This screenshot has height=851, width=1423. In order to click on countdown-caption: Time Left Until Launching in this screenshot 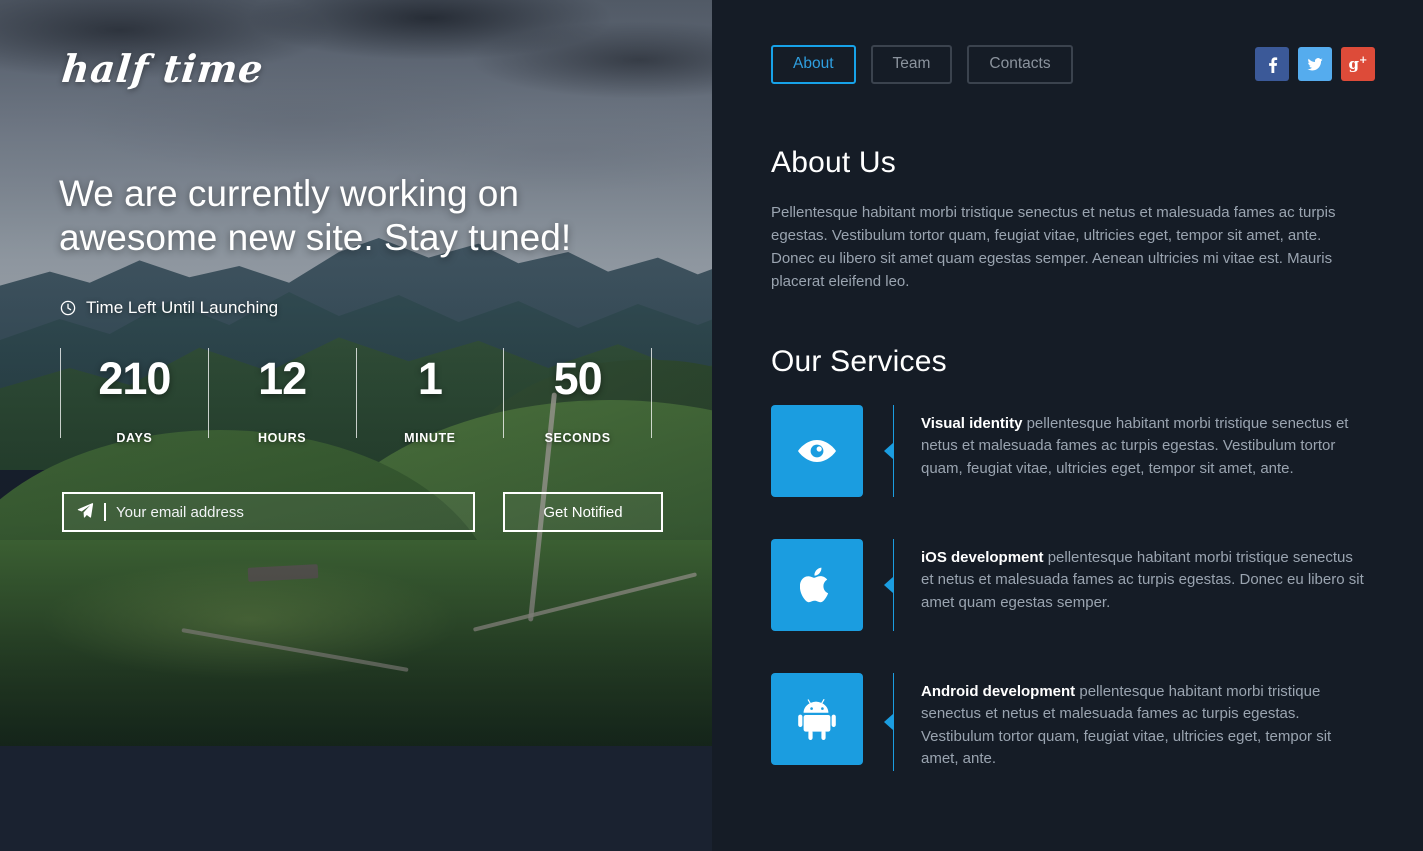, I will do `click(169, 308)`.